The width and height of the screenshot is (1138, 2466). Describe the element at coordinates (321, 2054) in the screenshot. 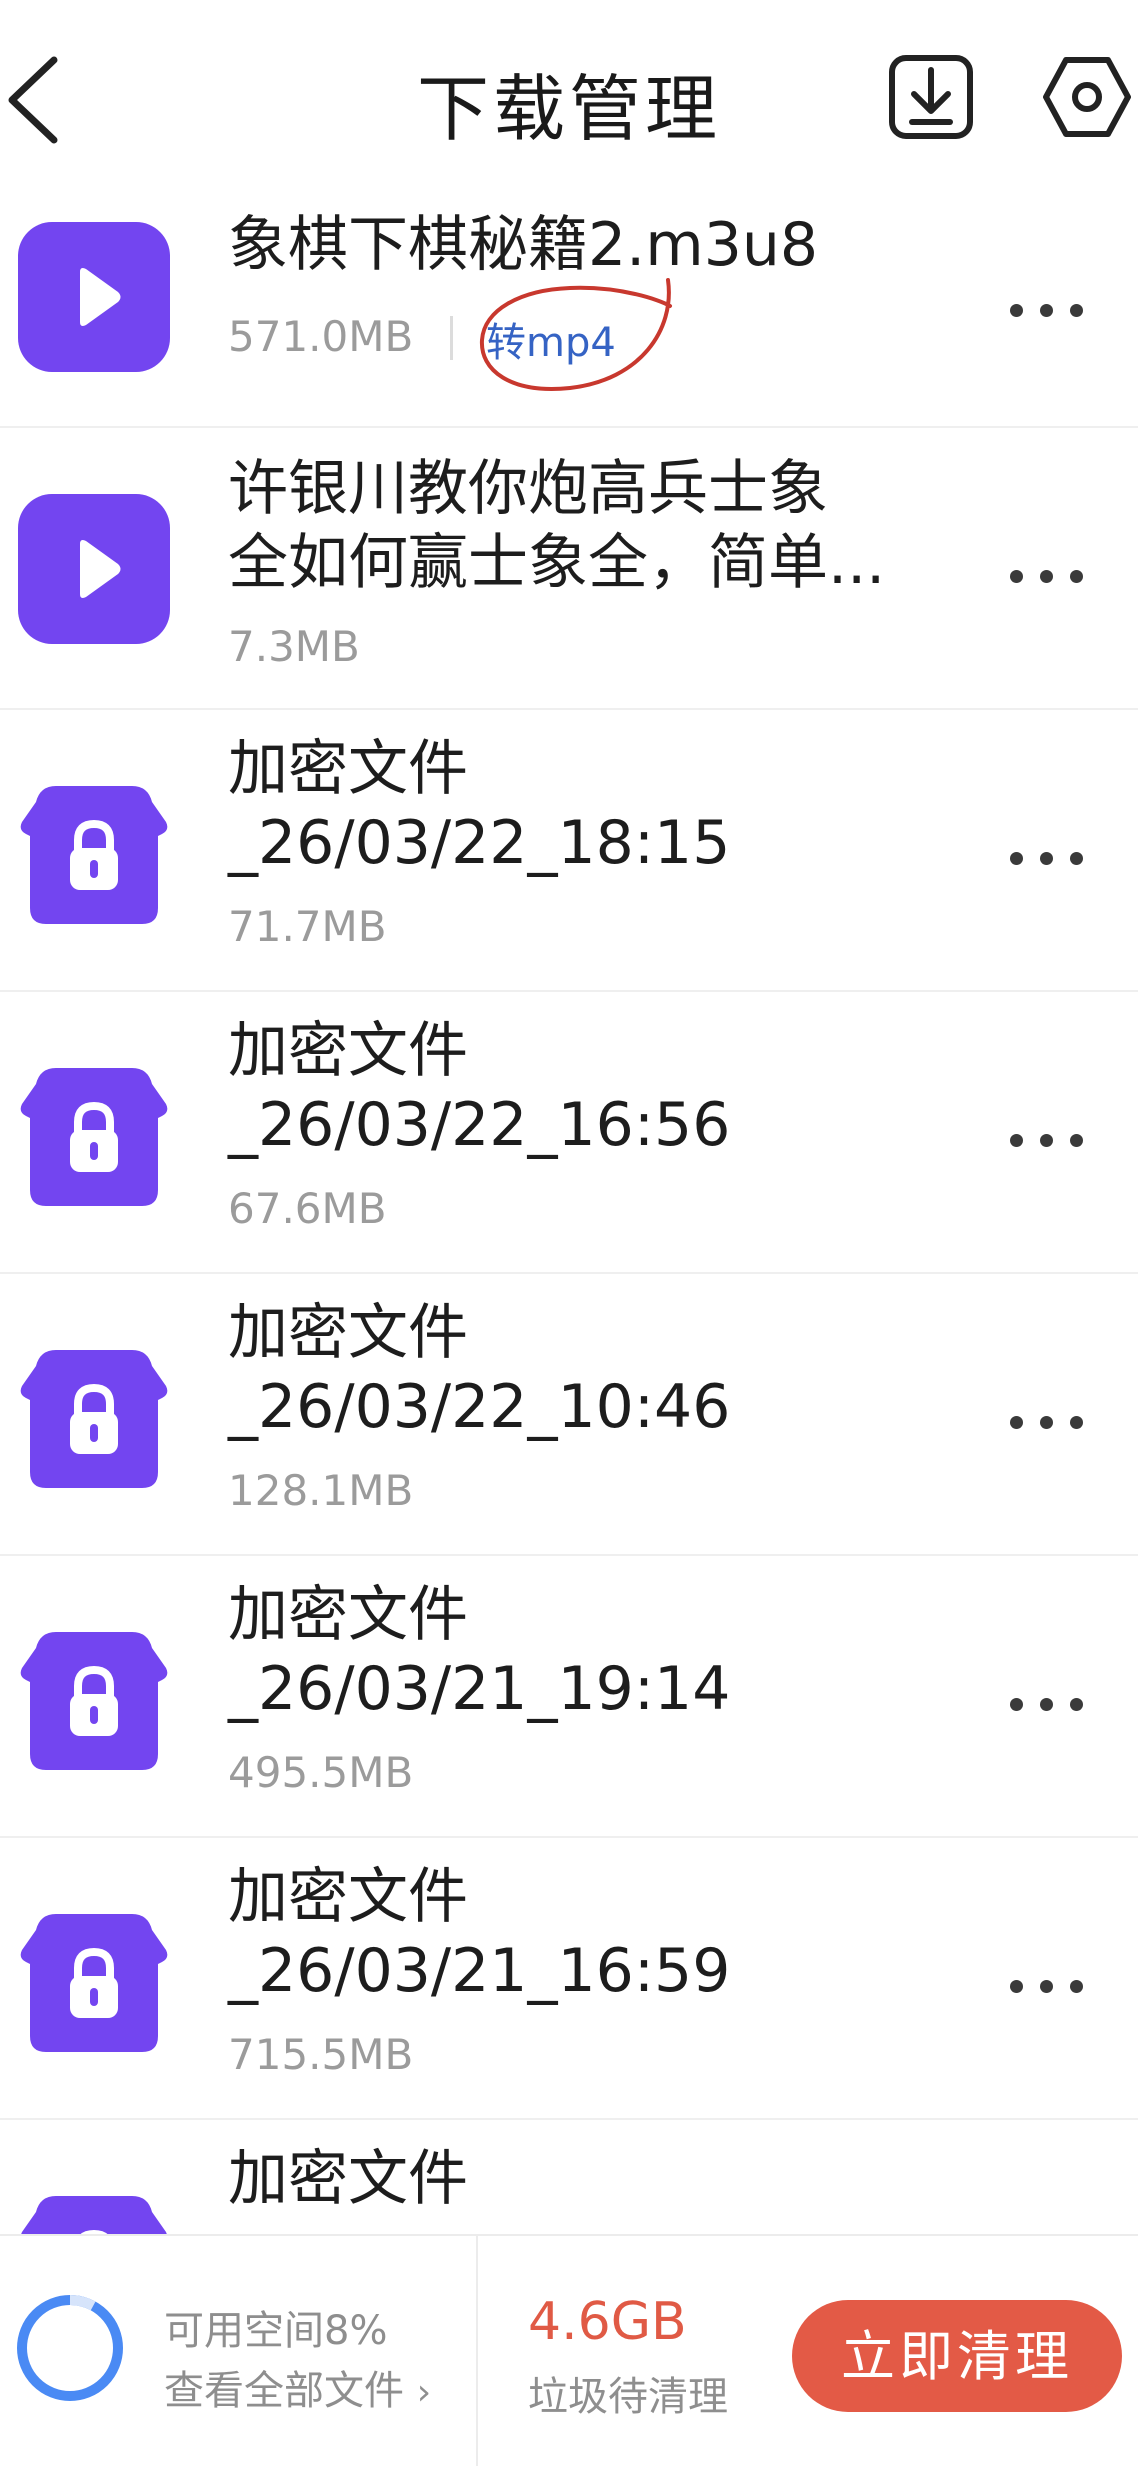

I see `file-size: 715.5MB` at that location.